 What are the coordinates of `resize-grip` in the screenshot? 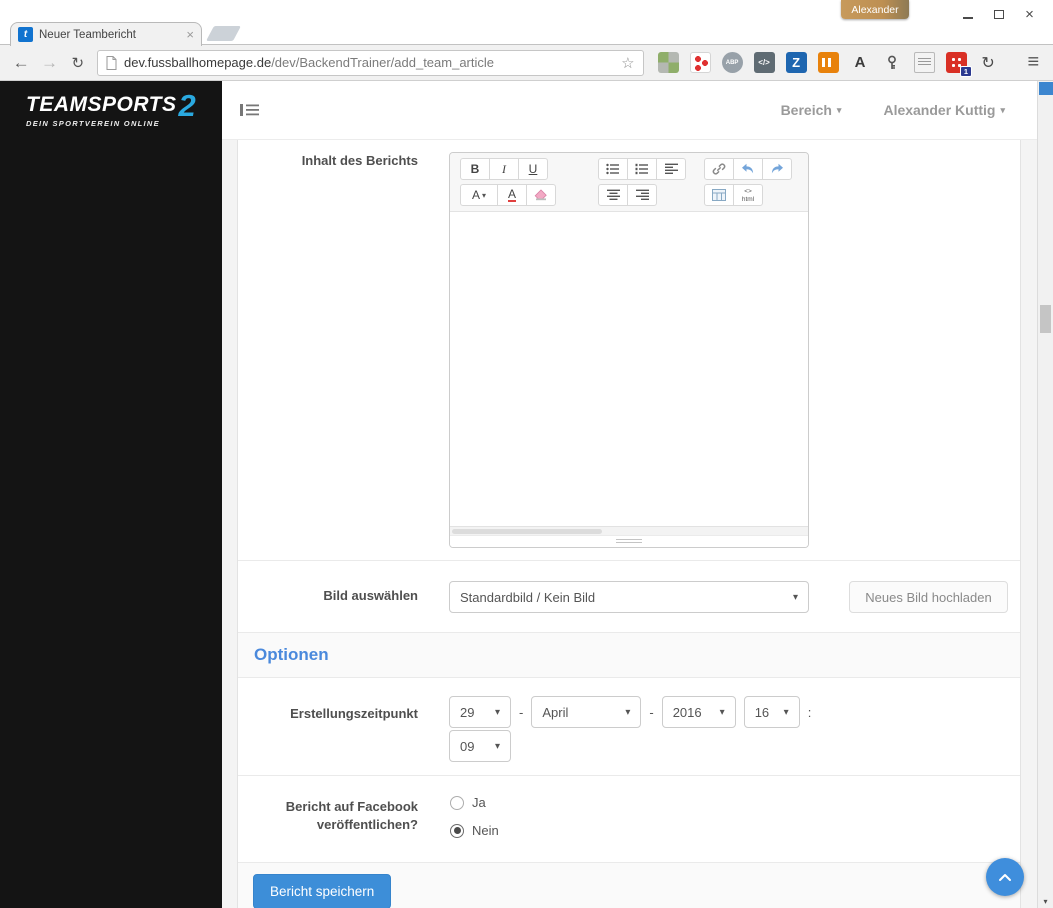 It's located at (629, 541).